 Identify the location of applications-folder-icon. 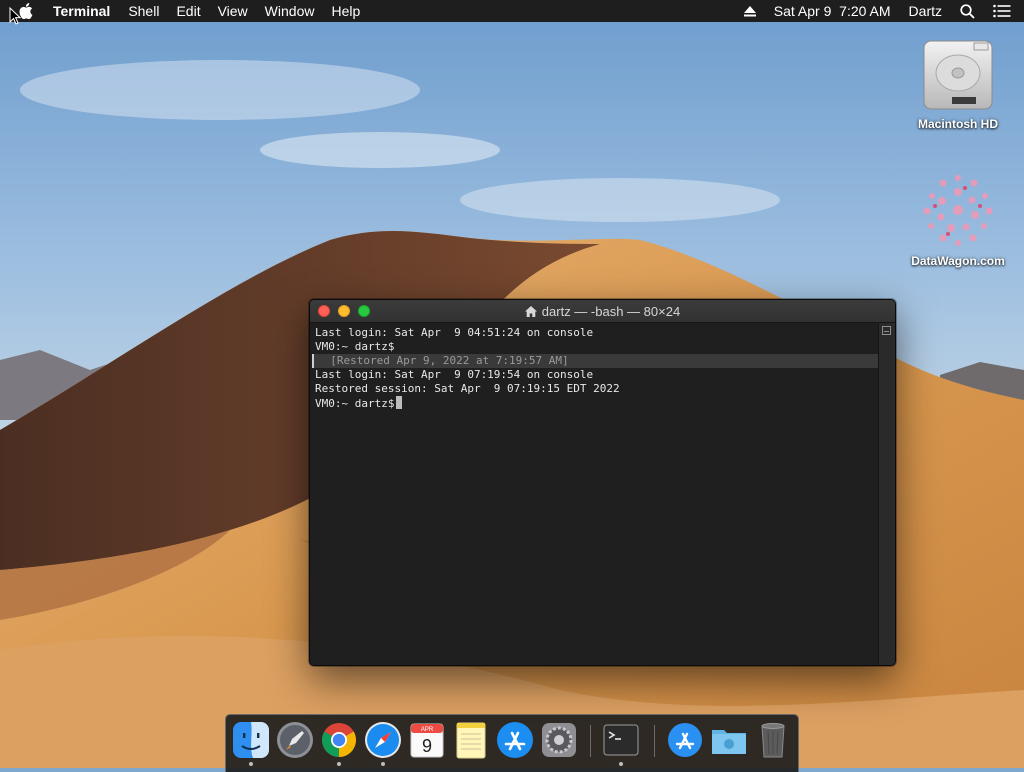
(685, 740).